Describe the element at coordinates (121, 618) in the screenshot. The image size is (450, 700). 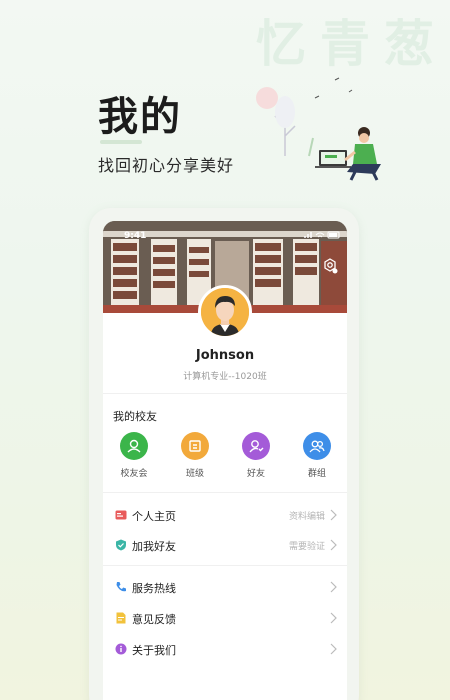
I see `feedback-icon` at that location.